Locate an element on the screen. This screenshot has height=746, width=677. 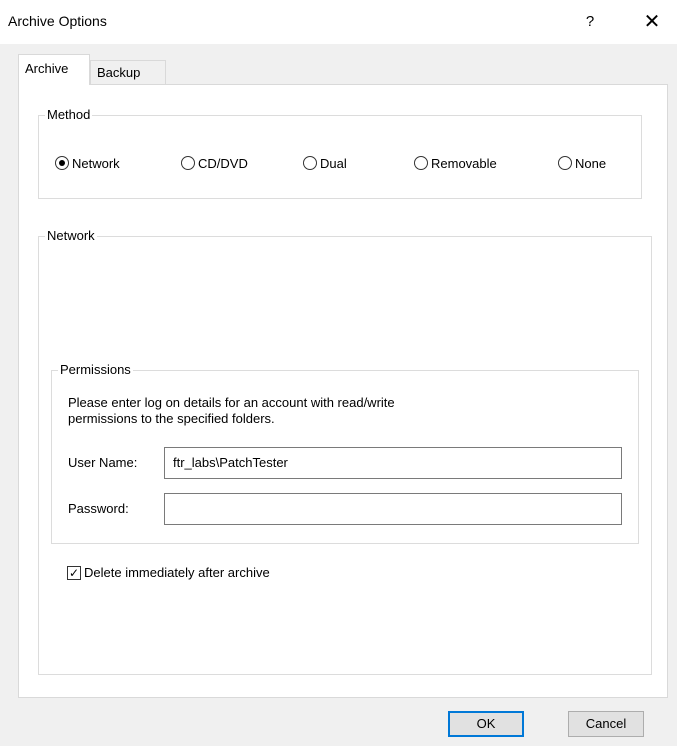
radio-network-indicator is located at coordinates (62, 163).